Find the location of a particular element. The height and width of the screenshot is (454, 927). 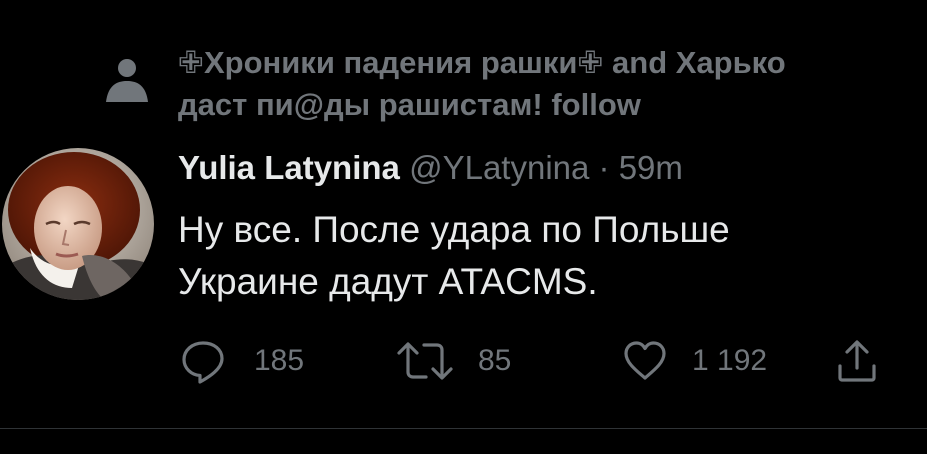

divider is located at coordinates (463, 428).